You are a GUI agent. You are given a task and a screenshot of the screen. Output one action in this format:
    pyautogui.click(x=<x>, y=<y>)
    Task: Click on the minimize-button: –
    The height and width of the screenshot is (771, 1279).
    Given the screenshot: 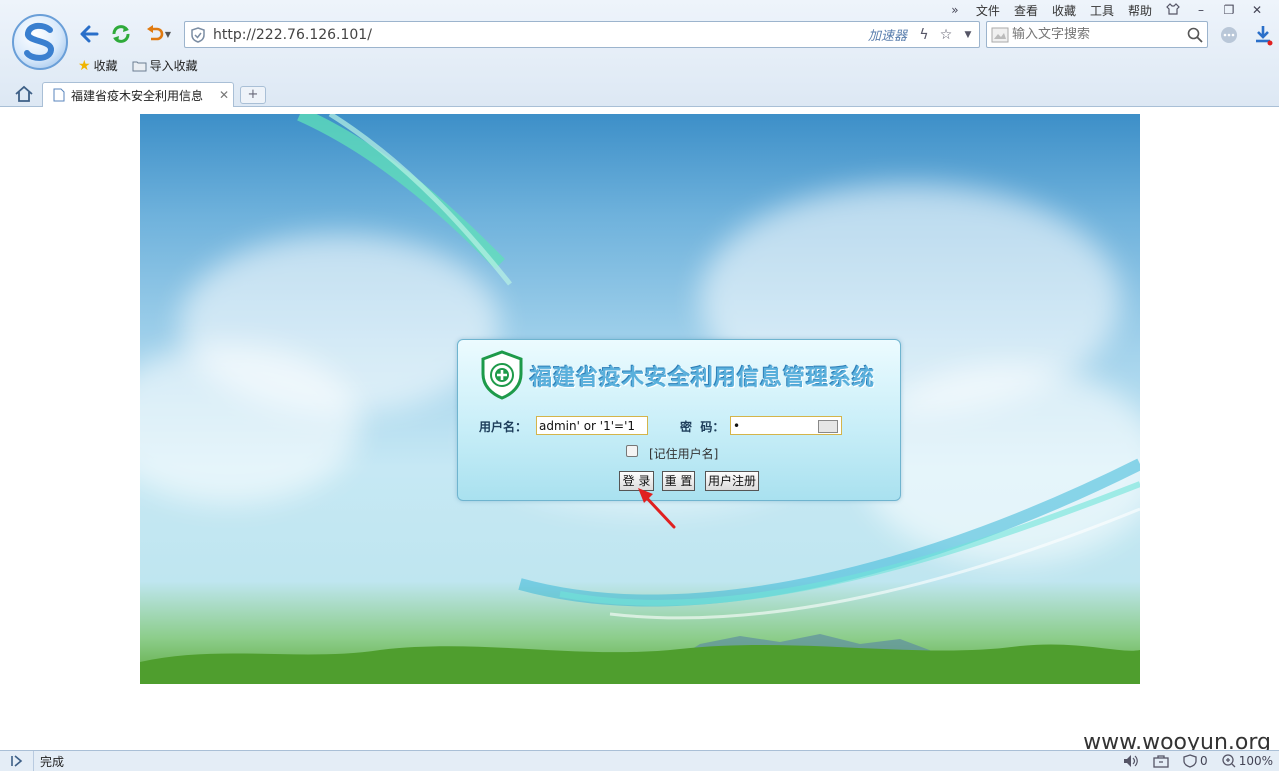 What is the action you would take?
    pyautogui.click(x=1201, y=10)
    